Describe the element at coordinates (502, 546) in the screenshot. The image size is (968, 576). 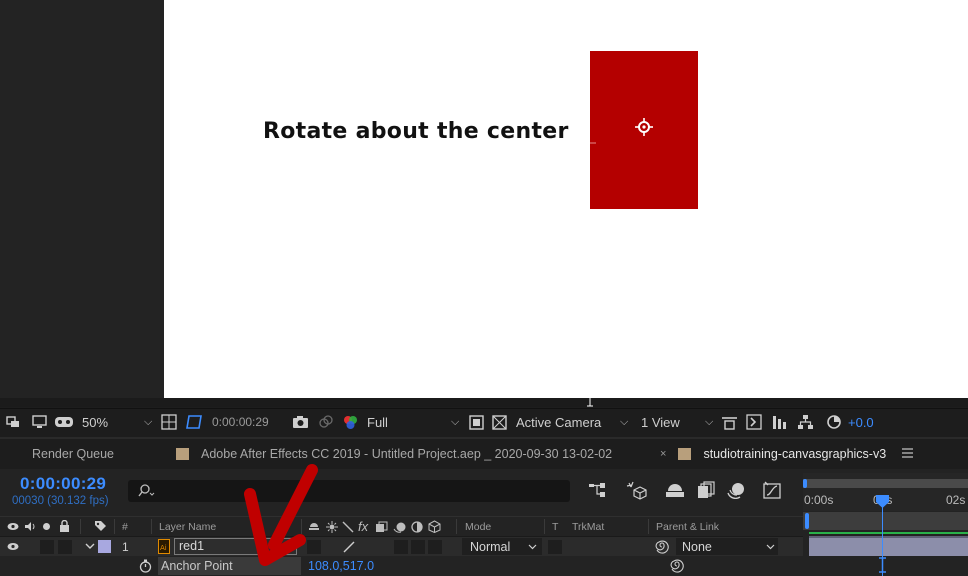
I see `blend-mode-dropdown: Normal` at that location.